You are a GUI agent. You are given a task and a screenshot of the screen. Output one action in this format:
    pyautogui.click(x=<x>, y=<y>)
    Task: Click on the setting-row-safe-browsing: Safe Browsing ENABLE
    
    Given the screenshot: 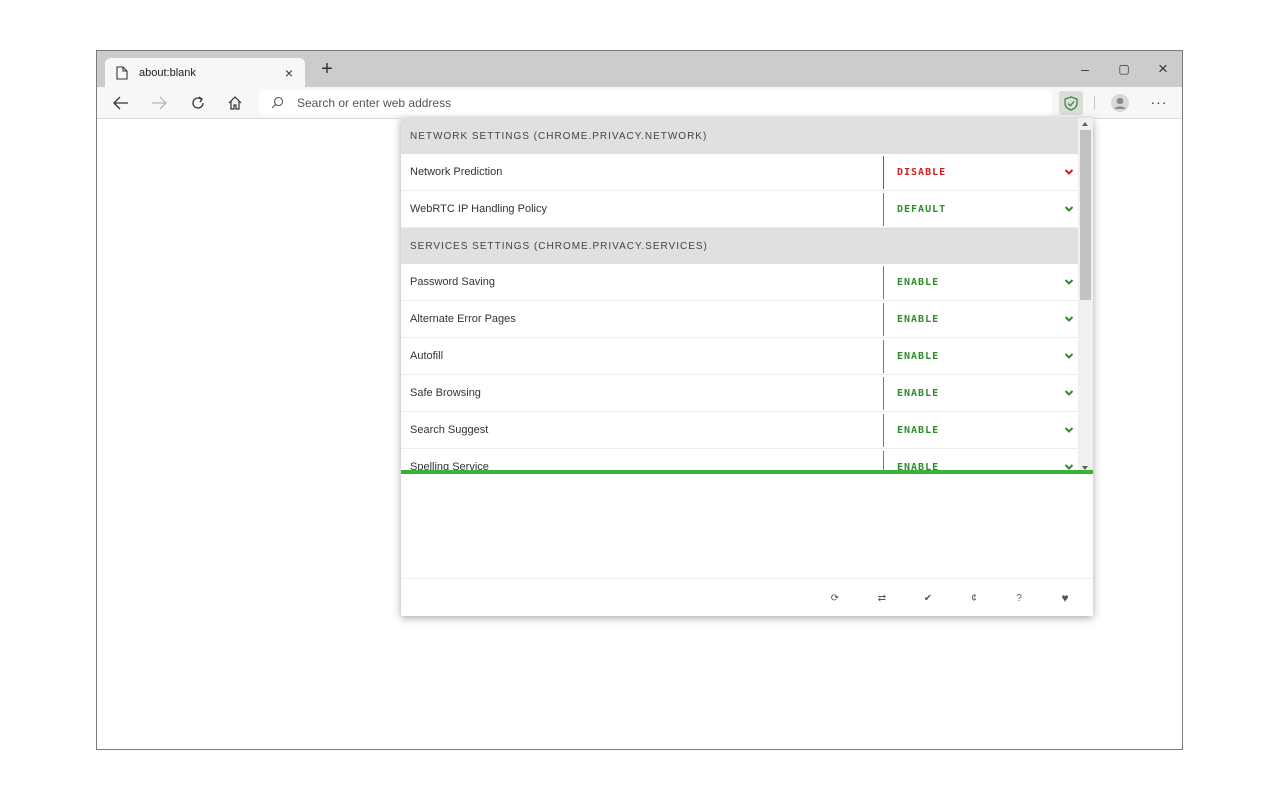 What is the action you would take?
    pyautogui.click(x=739, y=393)
    